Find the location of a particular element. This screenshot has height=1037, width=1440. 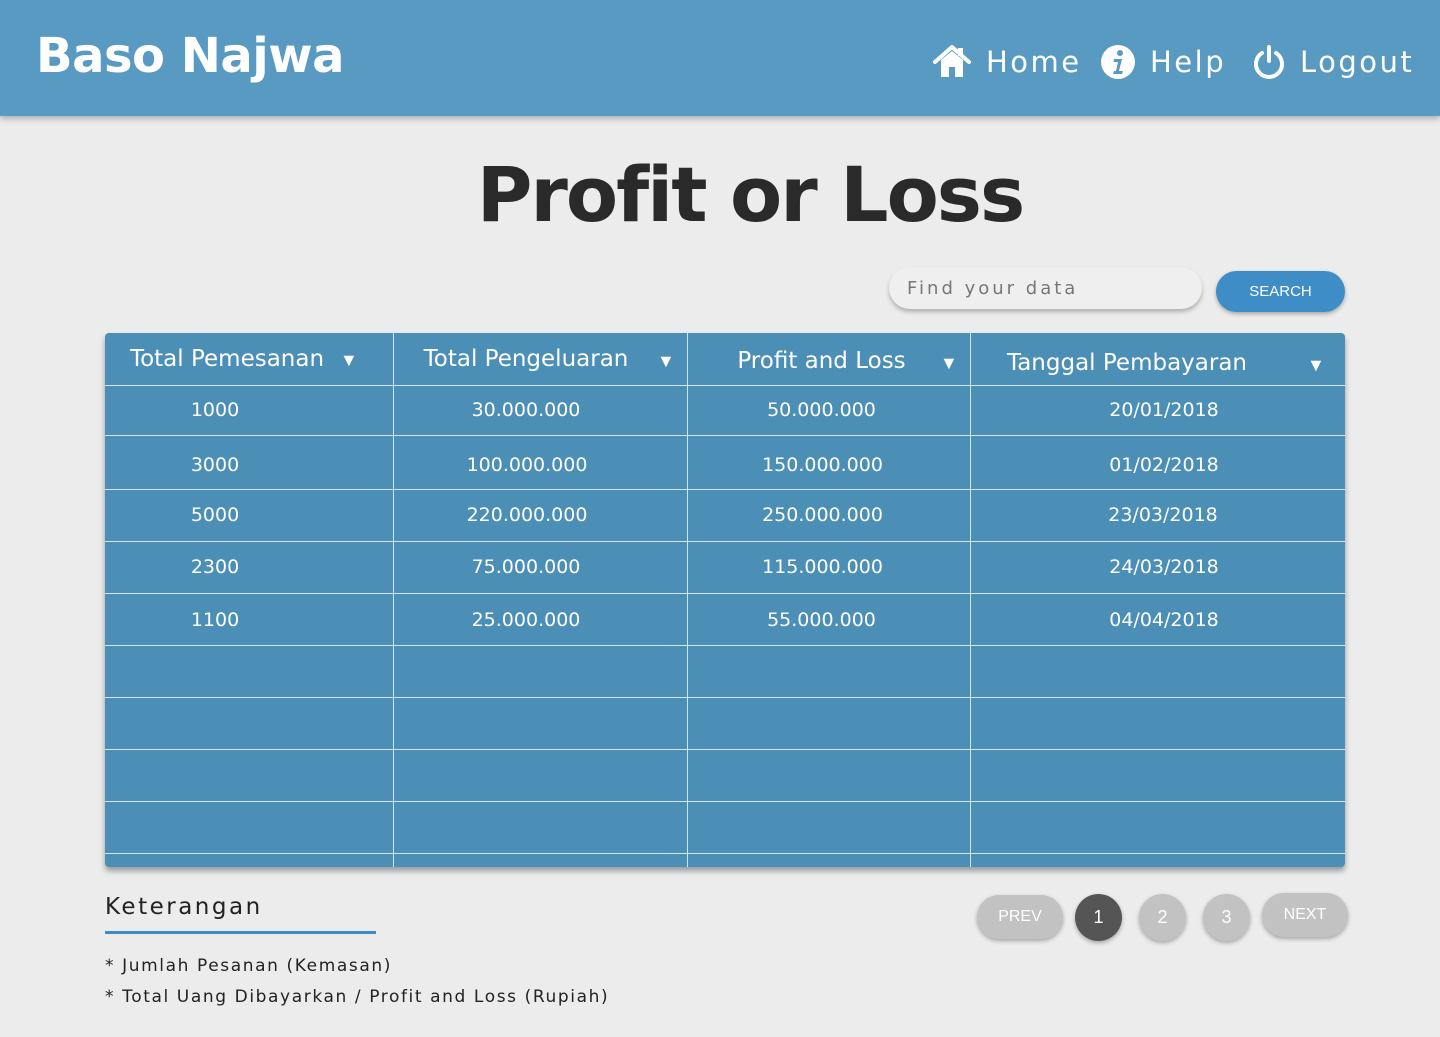

nav-logout: Logout is located at coordinates (1333, 62).